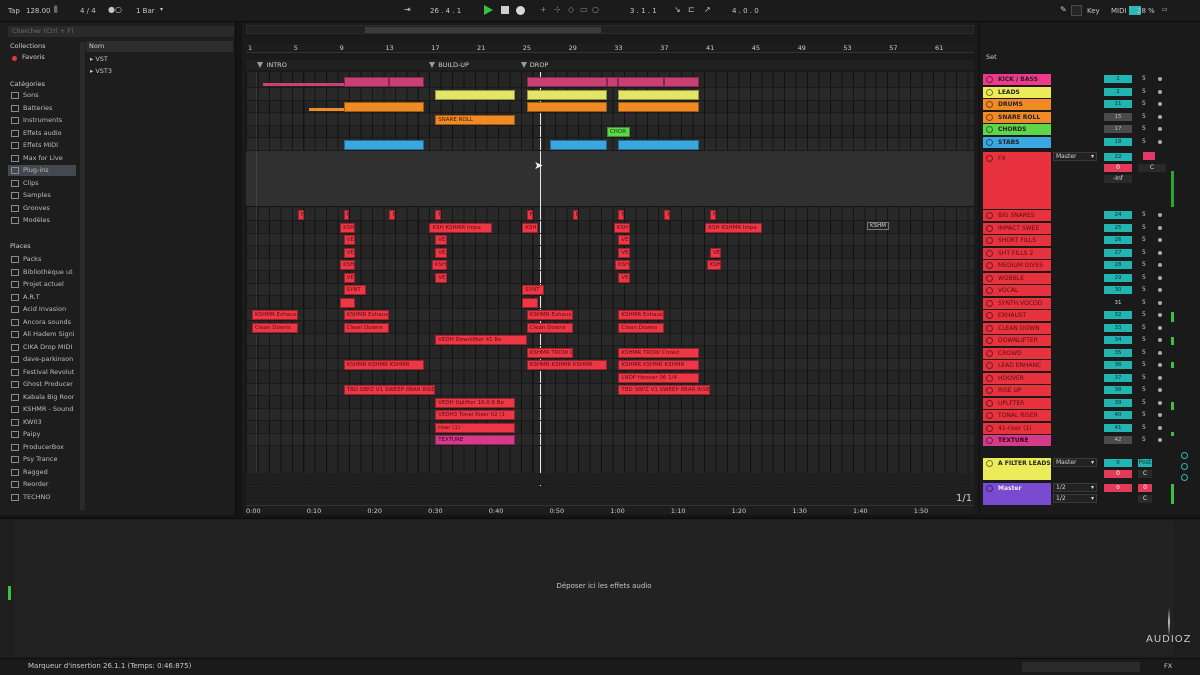  I want to click on category-sounds: Sons, so click(42, 95).